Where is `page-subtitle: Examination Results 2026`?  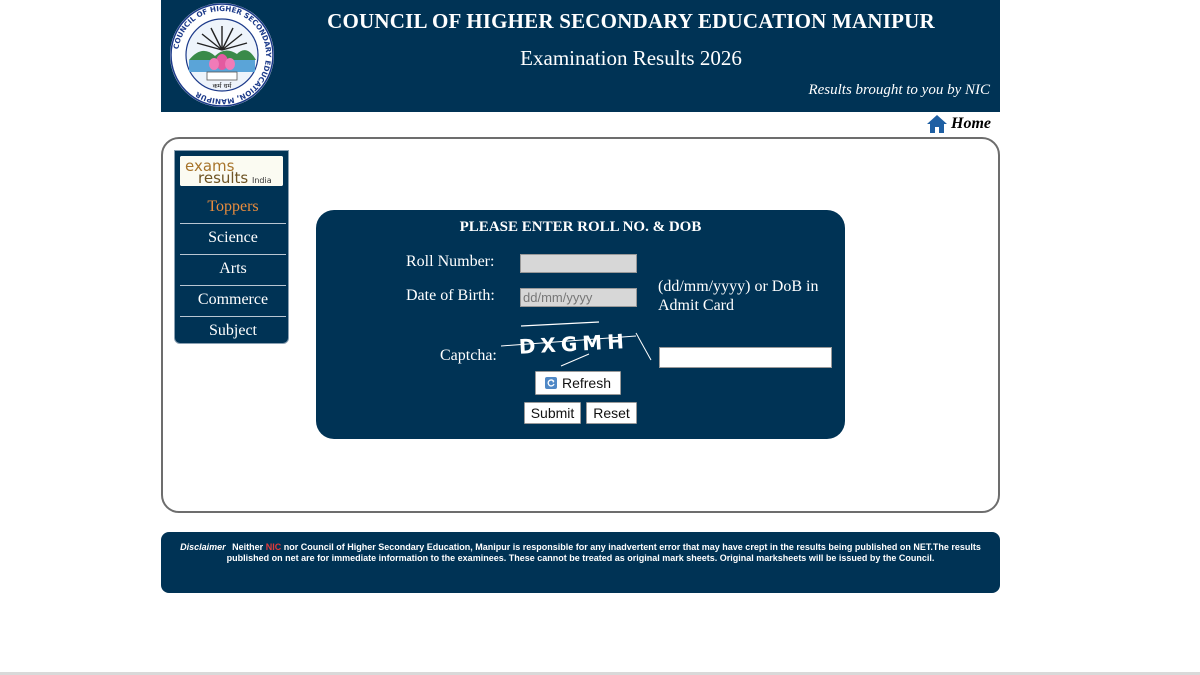
page-subtitle: Examination Results 2026 is located at coordinates (631, 58).